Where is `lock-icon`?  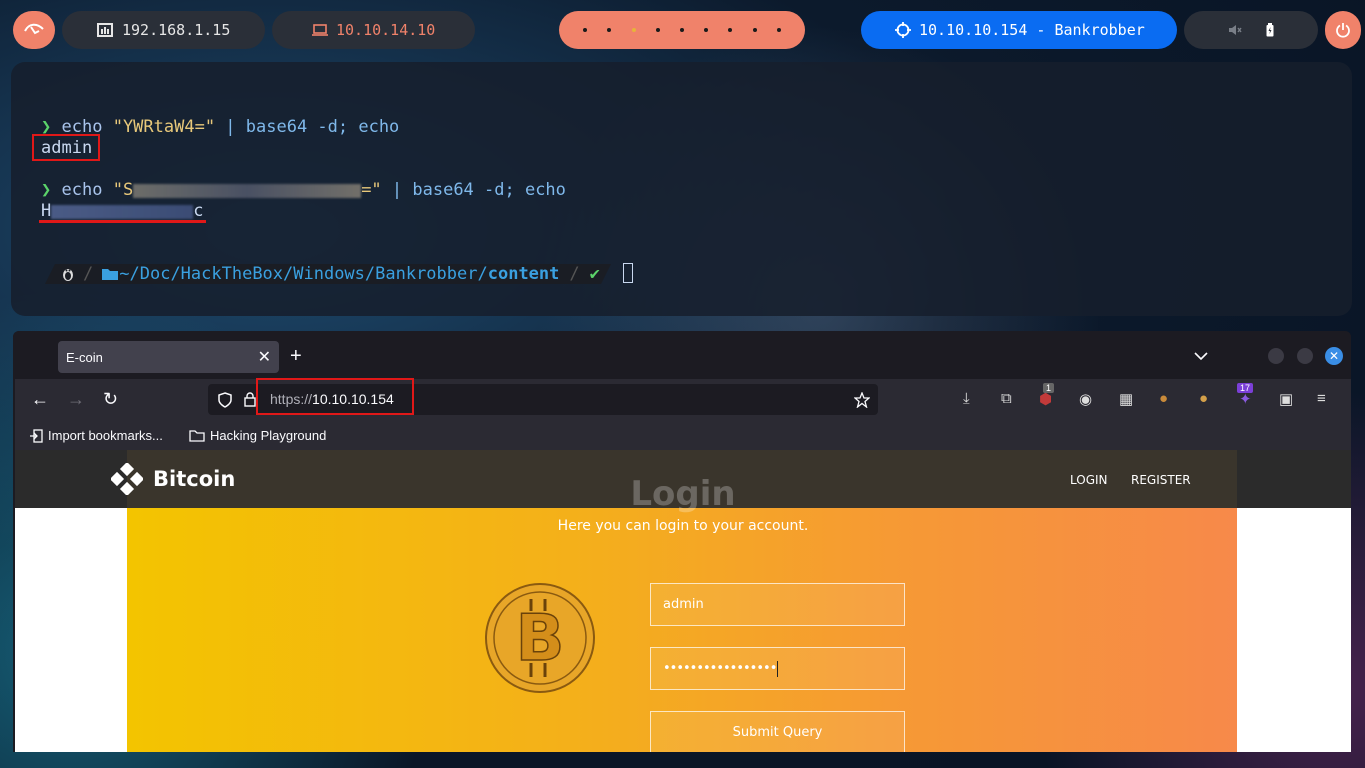 lock-icon is located at coordinates (250, 399).